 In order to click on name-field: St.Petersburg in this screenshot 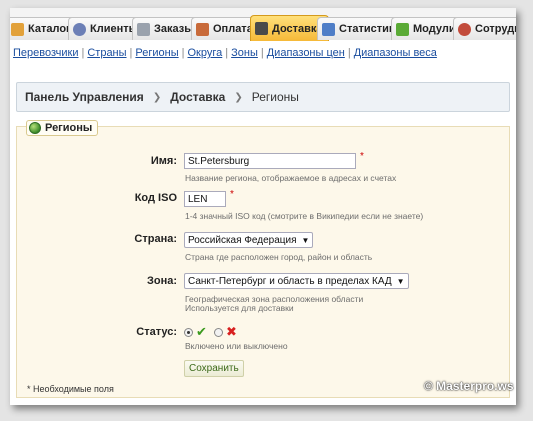, I will do `click(270, 161)`.